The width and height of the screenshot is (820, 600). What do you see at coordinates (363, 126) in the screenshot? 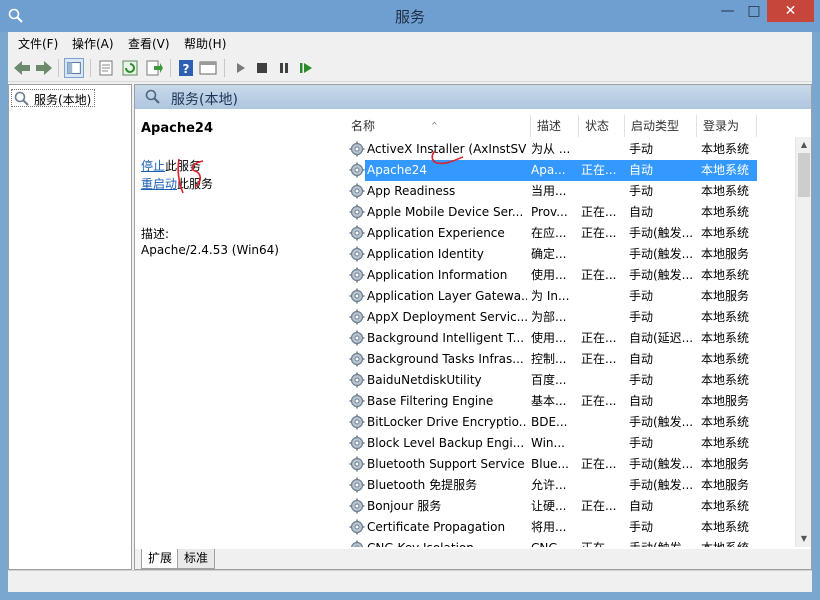
I see `column-header-name-label: 名称` at bounding box center [363, 126].